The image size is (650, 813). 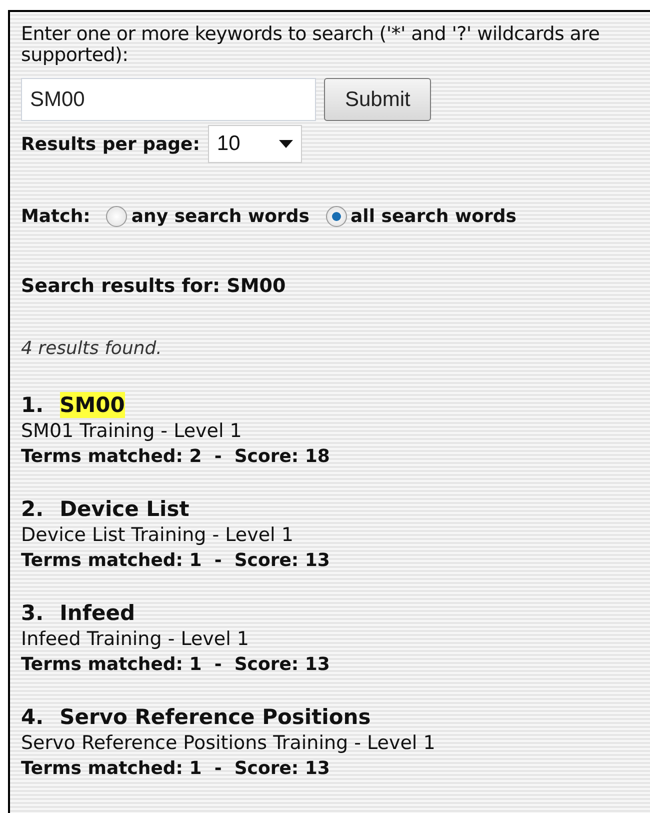 What do you see at coordinates (110, 144) in the screenshot?
I see `results-per-page-label: Results per page:` at bounding box center [110, 144].